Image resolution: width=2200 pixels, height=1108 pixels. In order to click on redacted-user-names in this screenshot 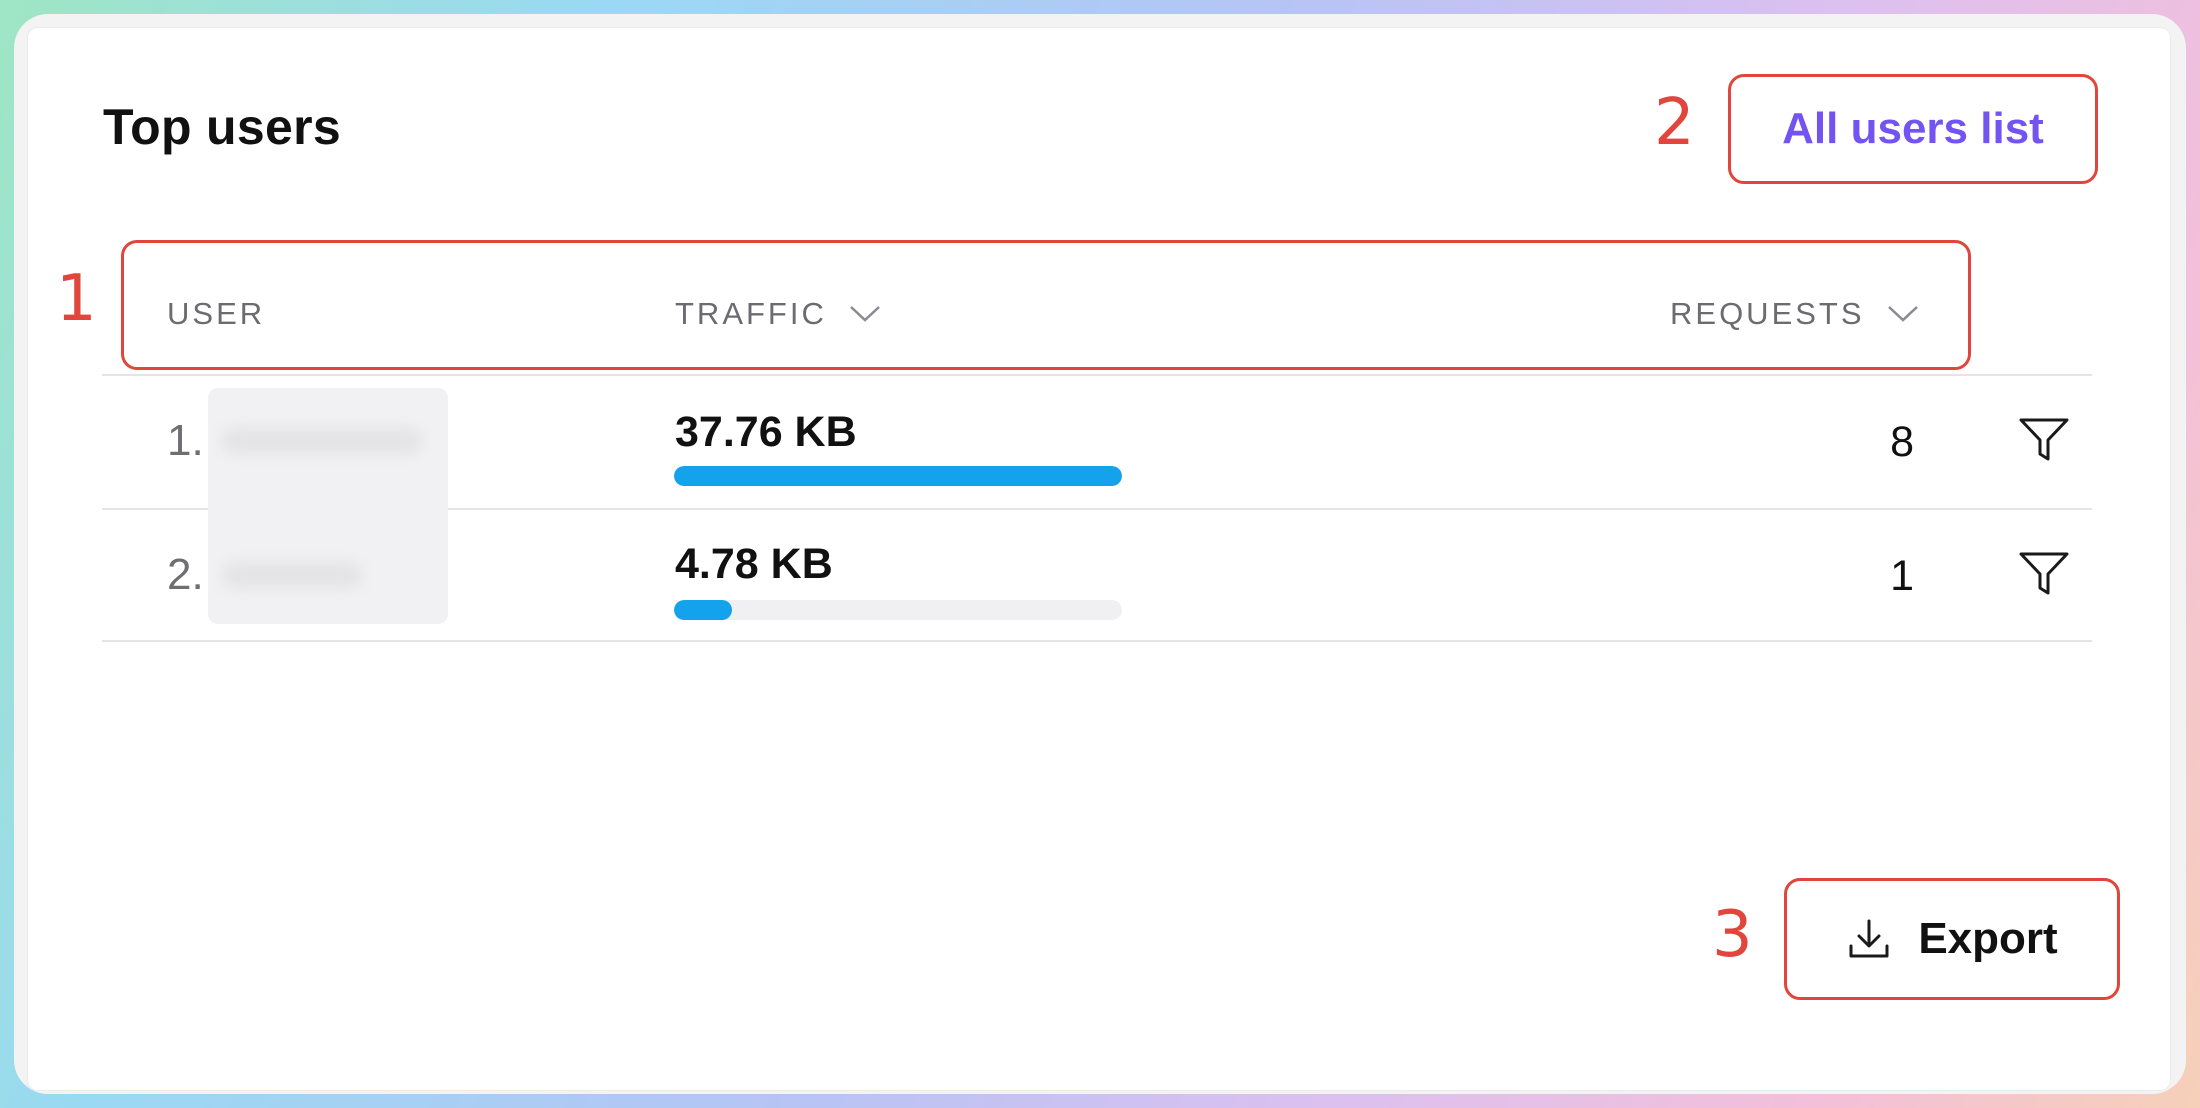, I will do `click(328, 506)`.